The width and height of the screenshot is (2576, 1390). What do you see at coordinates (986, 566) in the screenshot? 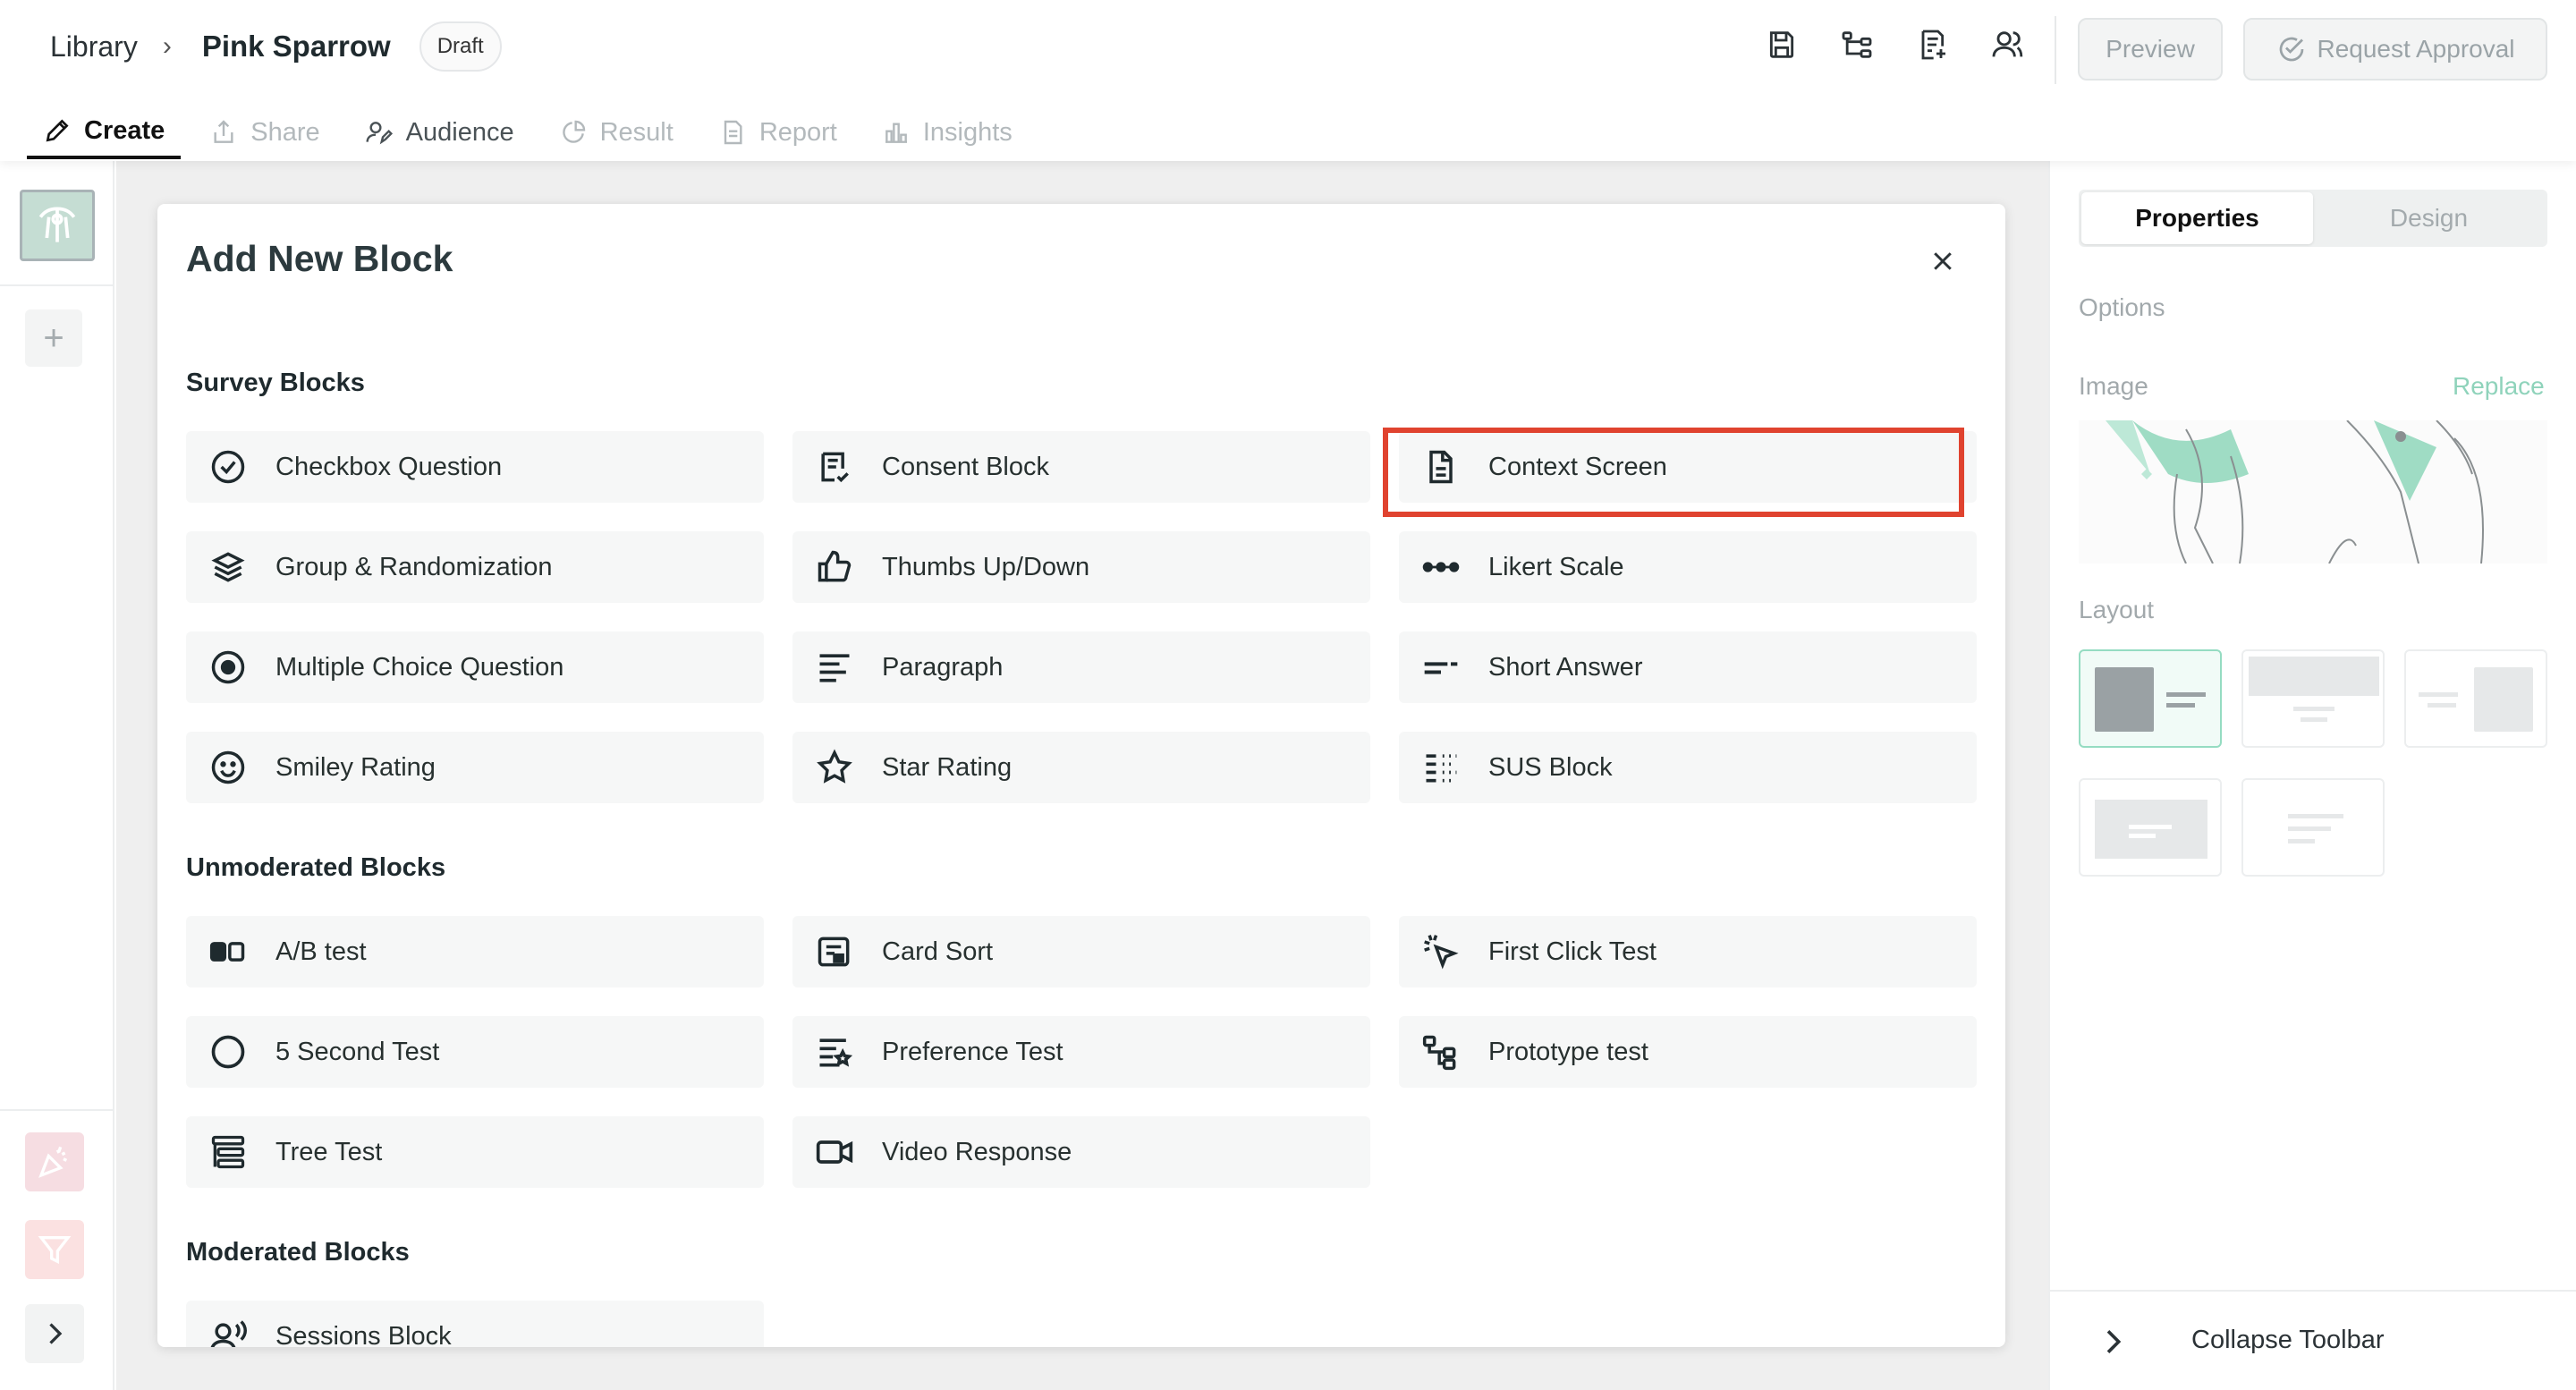
I see `block-label: Thumbs Up/Down` at bounding box center [986, 566].